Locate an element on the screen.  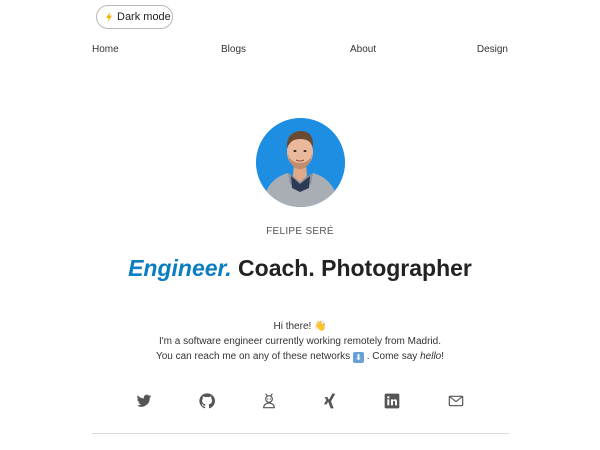
nav-home: Home is located at coordinates (105, 49).